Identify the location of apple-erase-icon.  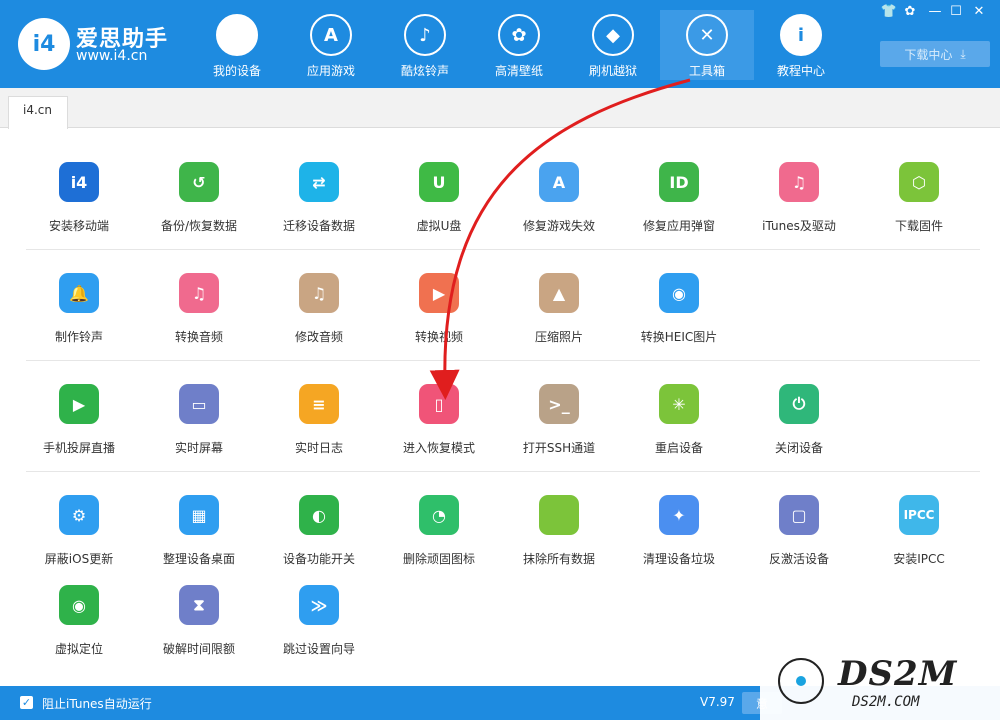
(559, 515).